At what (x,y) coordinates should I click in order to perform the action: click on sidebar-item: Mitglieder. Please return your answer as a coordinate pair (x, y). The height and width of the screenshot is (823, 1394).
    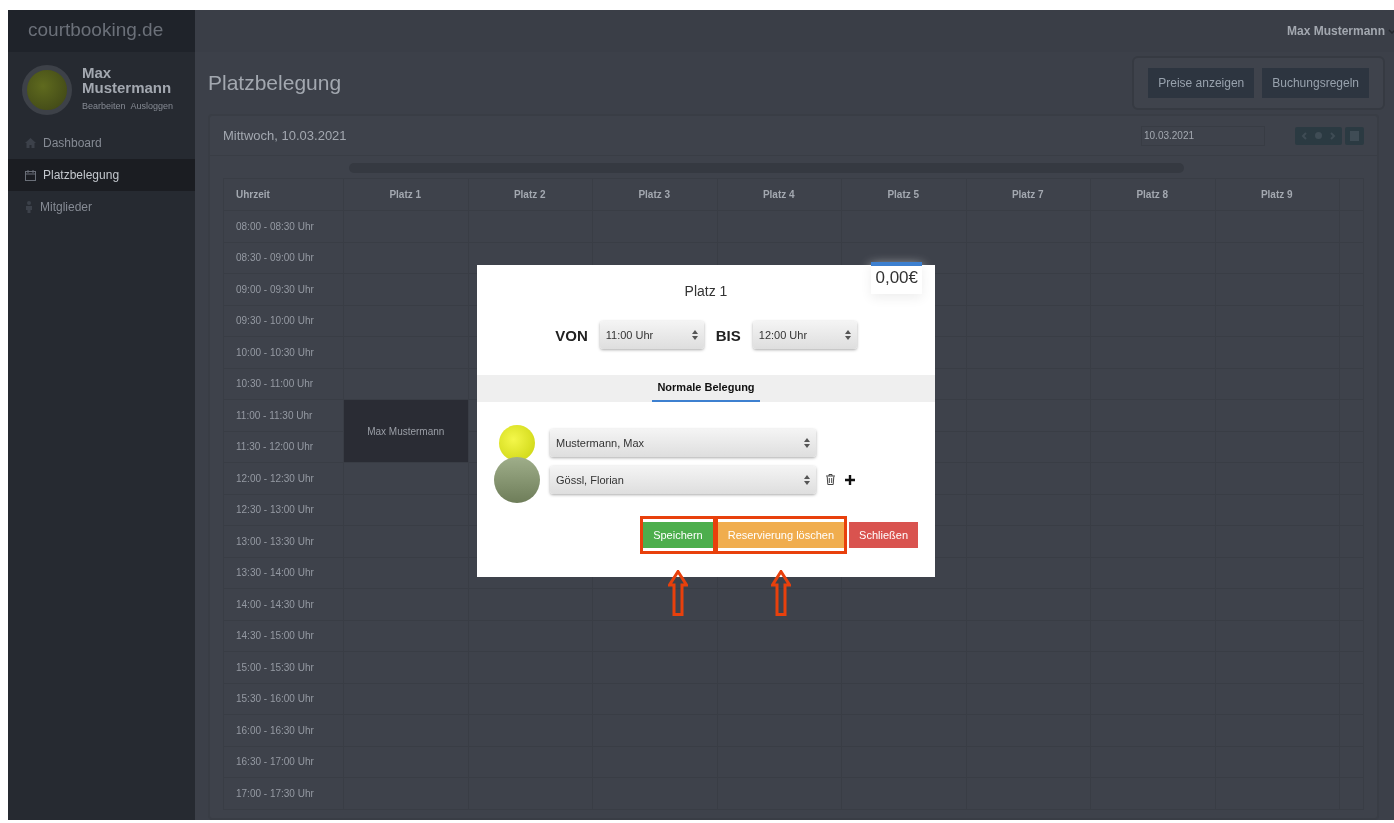
    Looking at the image, I should click on (101, 207).